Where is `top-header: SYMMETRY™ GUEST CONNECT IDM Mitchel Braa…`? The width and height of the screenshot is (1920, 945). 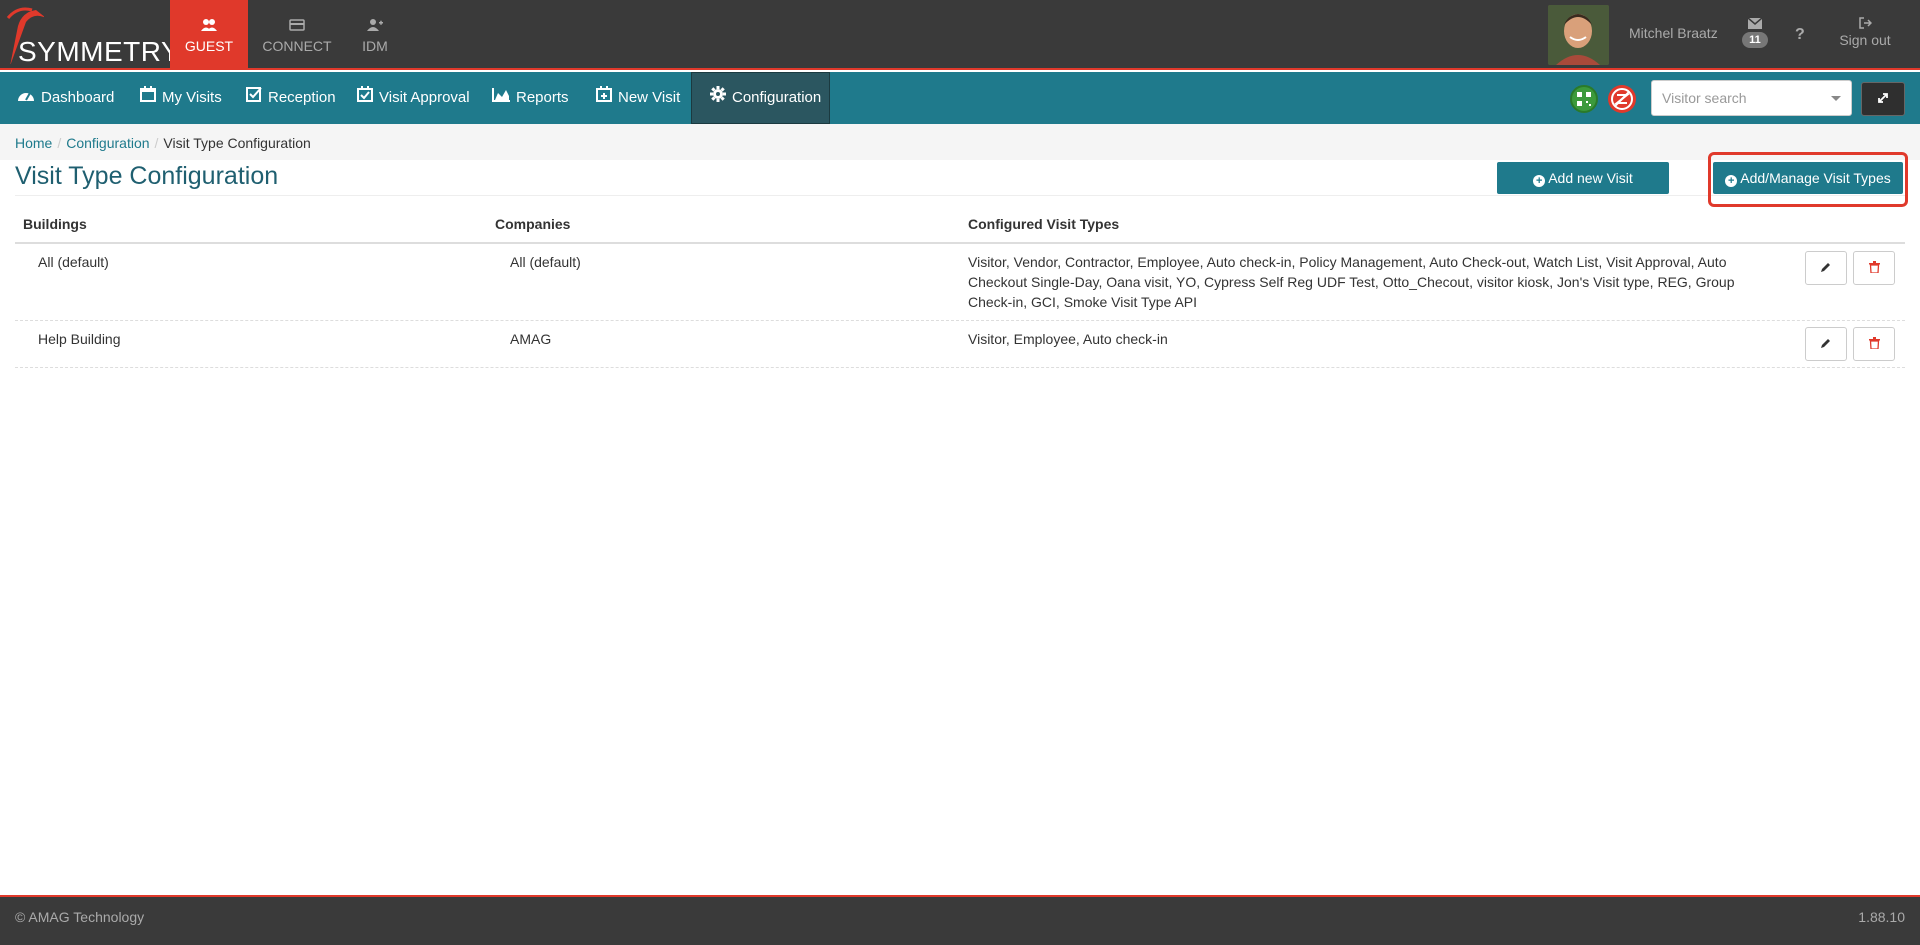
top-header: SYMMETRY™ GUEST CONNECT IDM Mitchel Braa… is located at coordinates (960, 35).